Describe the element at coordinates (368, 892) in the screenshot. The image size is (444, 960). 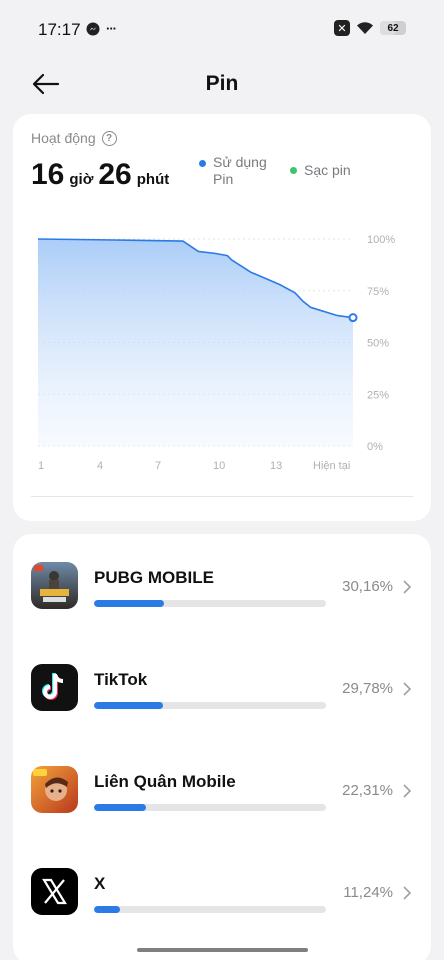
I see `usage-percent: 11,24%` at that location.